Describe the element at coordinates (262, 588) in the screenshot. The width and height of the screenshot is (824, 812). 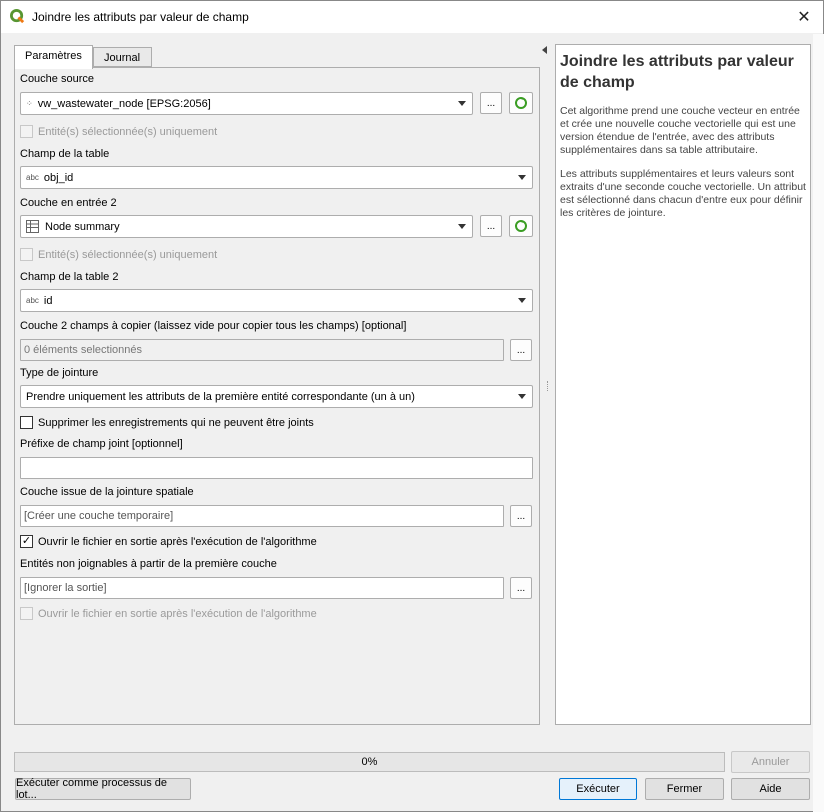
I see `unjoinable-output-input: [Ignorer la sortie]` at that location.